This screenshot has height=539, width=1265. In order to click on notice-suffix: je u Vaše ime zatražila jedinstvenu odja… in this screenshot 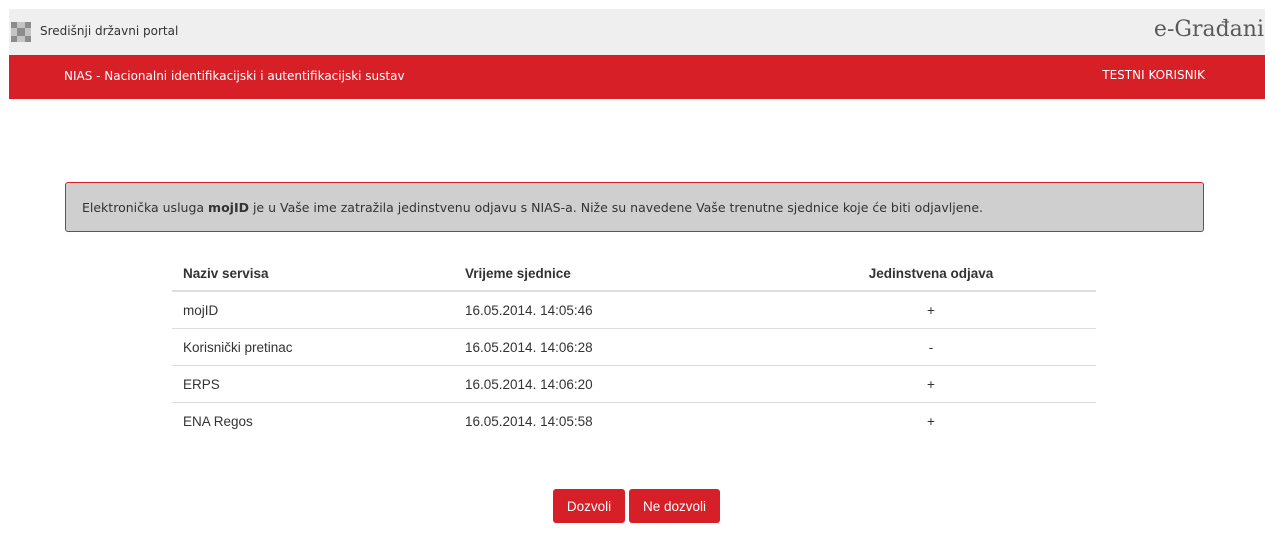, I will do `click(616, 207)`.